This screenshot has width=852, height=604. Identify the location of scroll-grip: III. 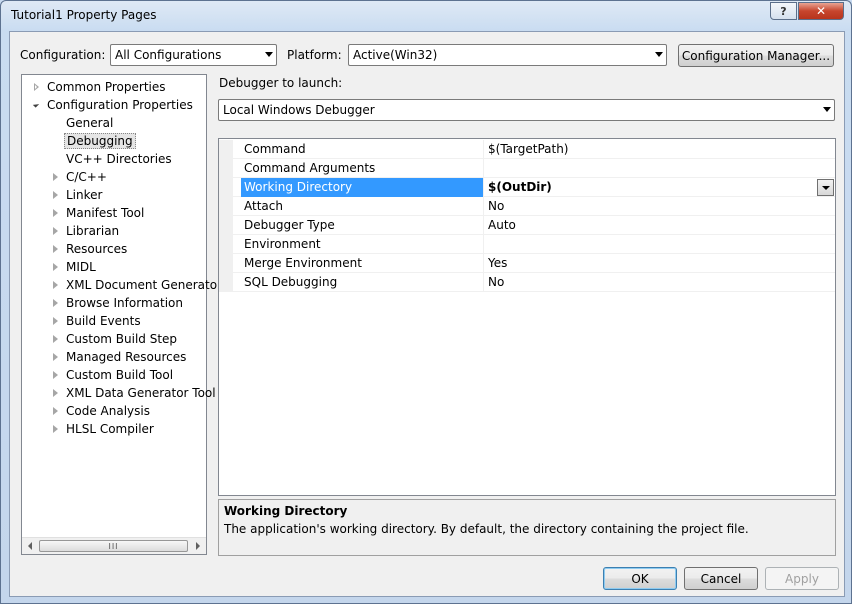
(113, 546).